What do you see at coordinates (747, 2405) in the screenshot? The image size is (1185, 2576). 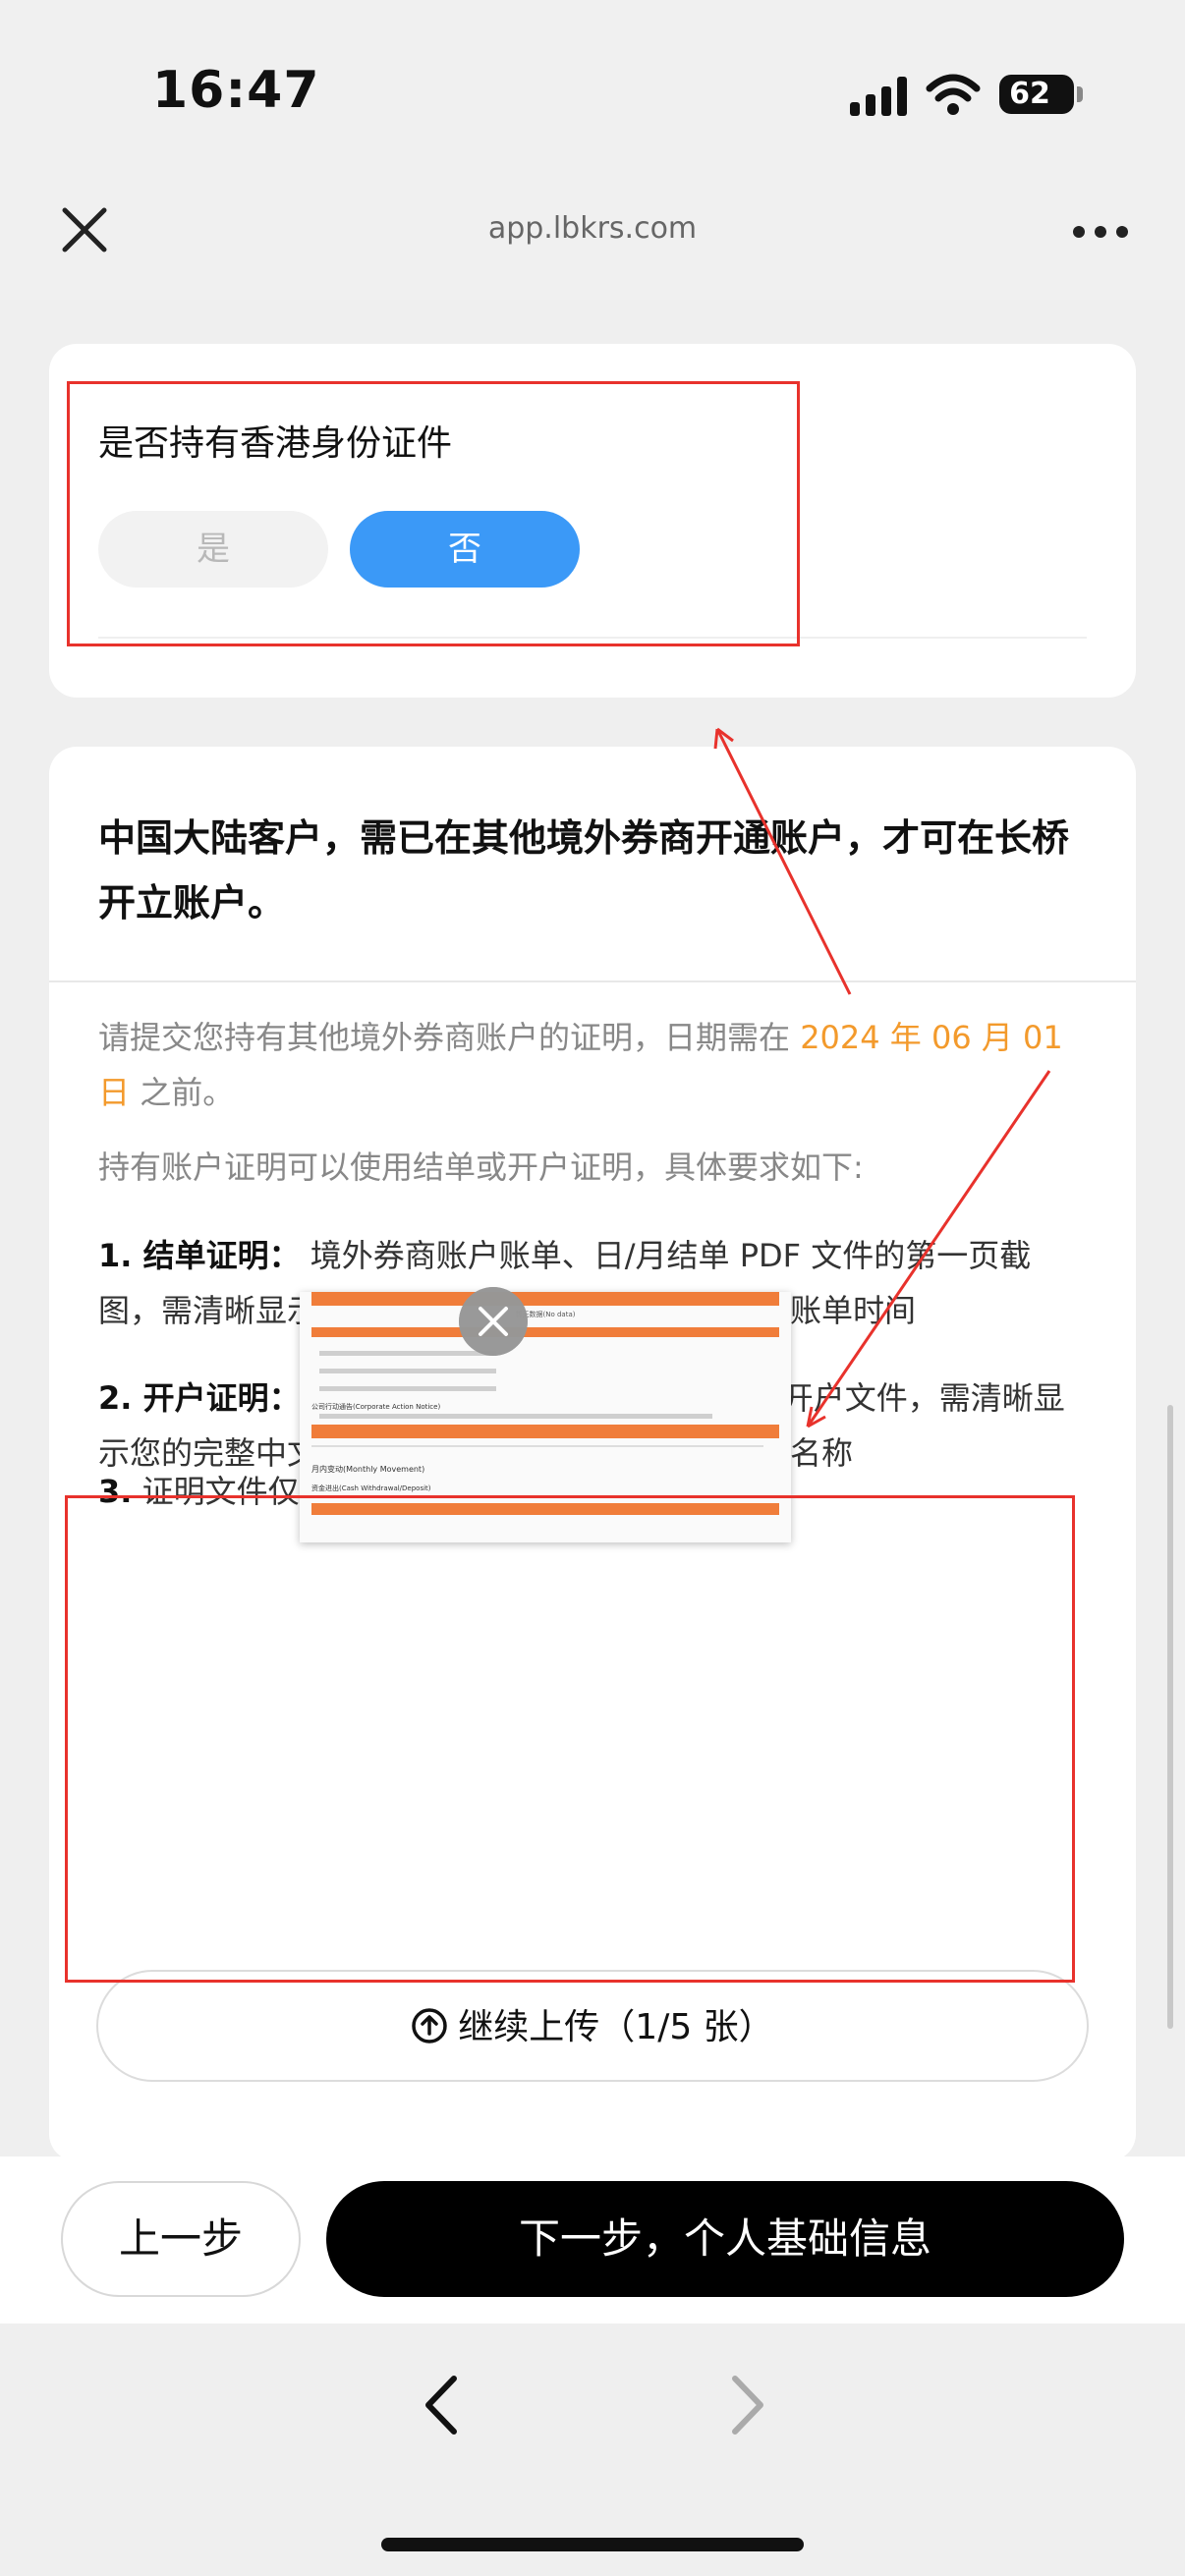 I see `forward-arrow-icon` at bounding box center [747, 2405].